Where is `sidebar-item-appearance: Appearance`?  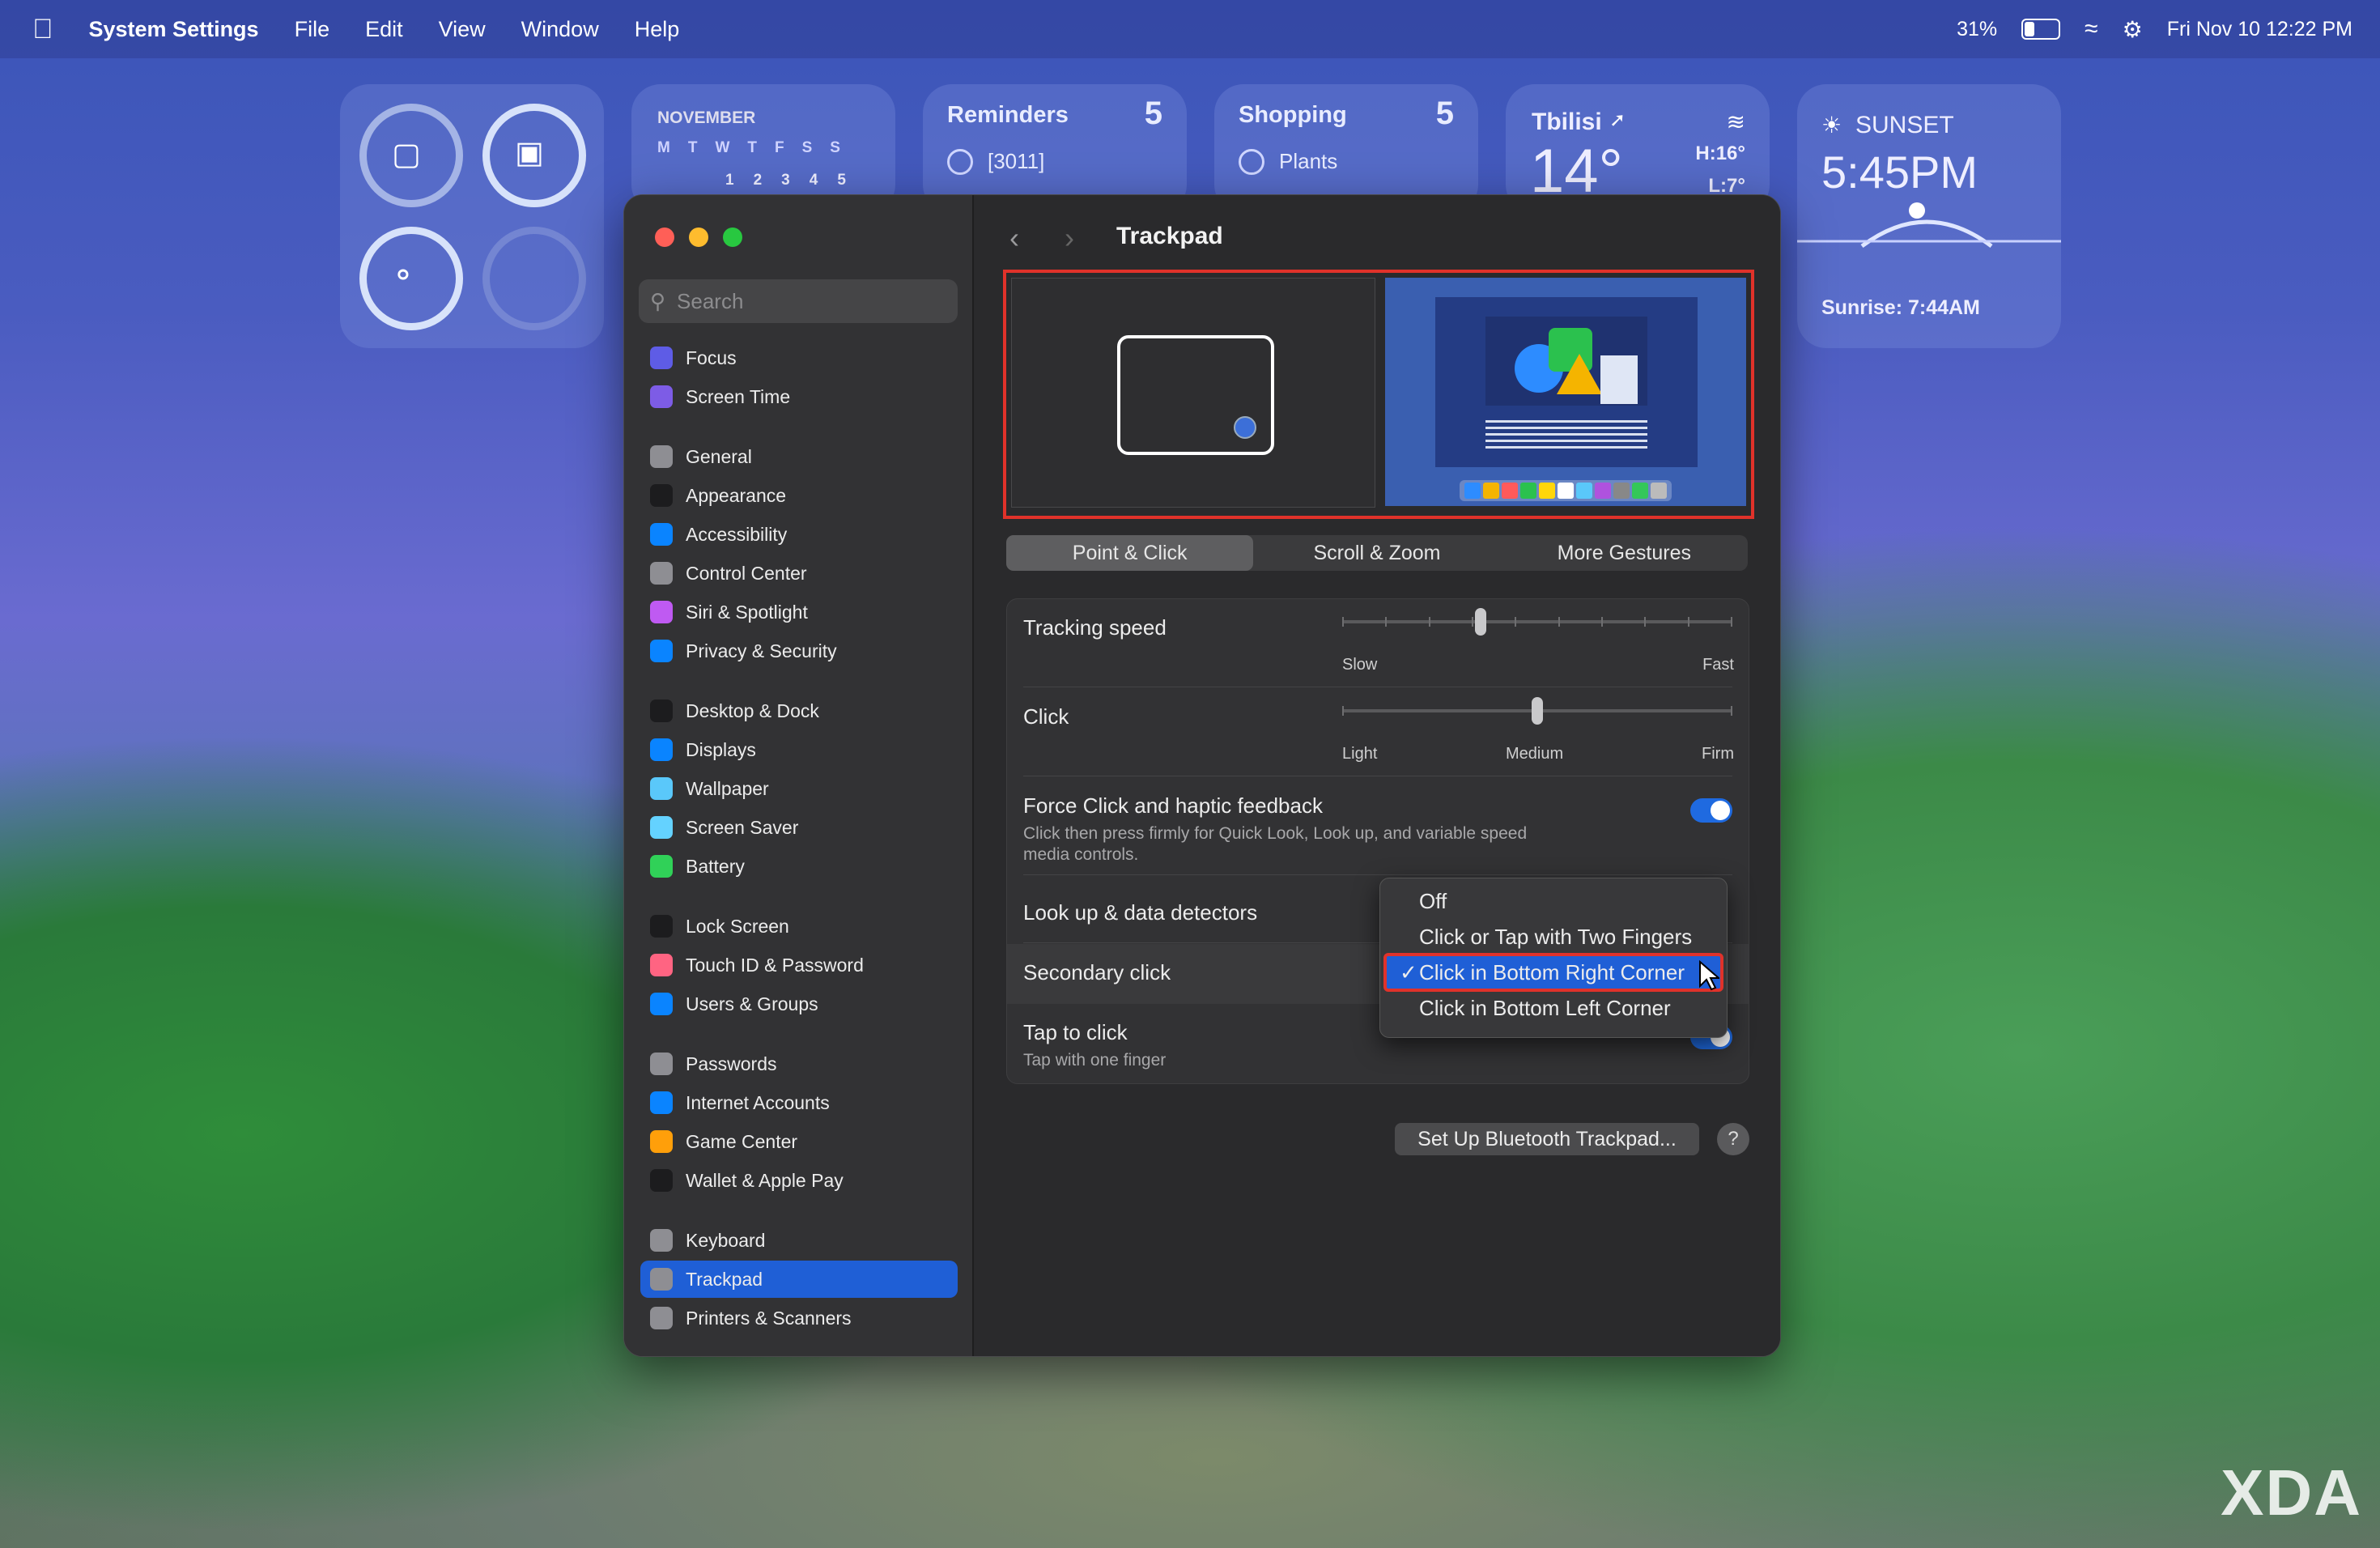
sidebar-item-appearance: Appearance is located at coordinates (799, 495).